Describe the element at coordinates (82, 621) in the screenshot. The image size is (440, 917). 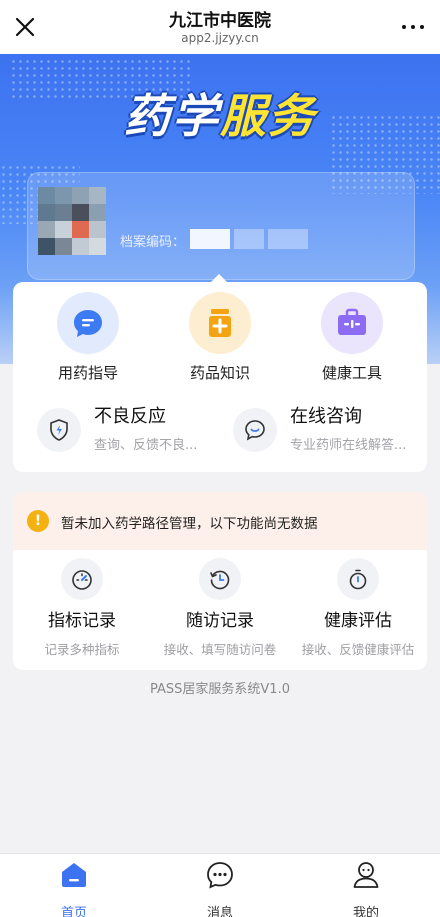
I see `path-title: 指标记录` at that location.